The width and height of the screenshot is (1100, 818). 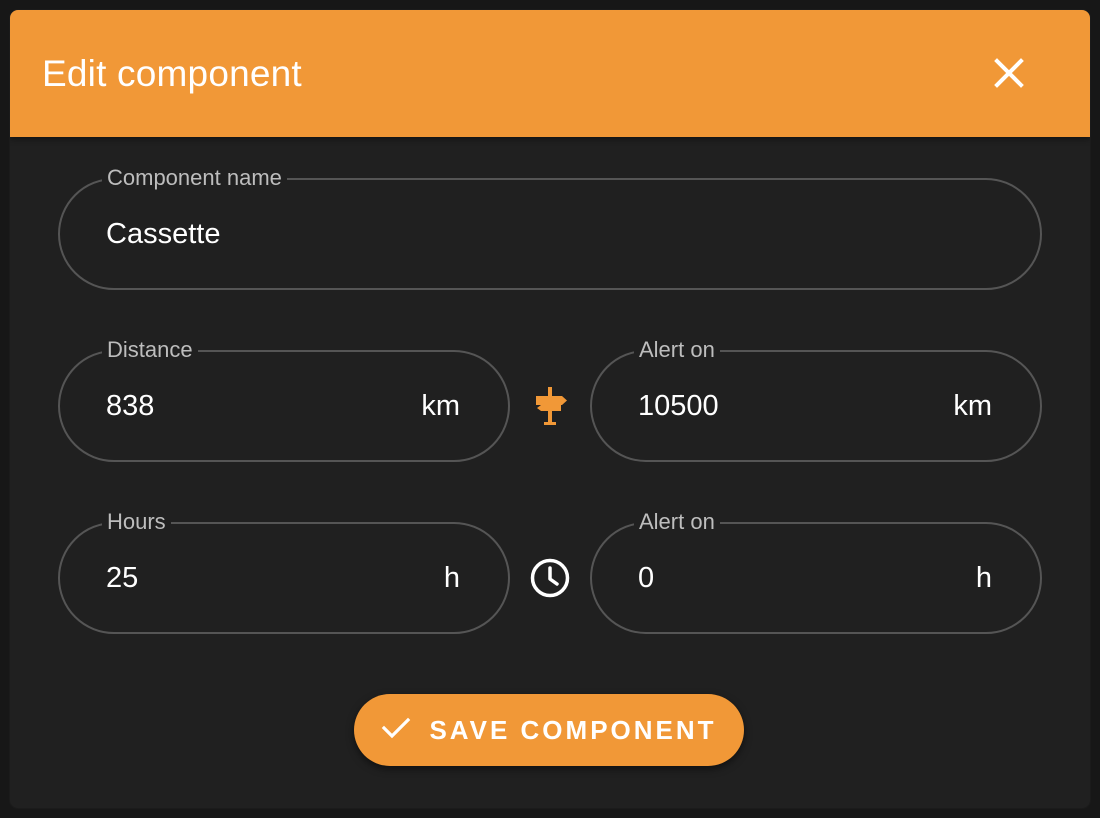 I want to click on distance-field: Distance km, so click(x=284, y=398).